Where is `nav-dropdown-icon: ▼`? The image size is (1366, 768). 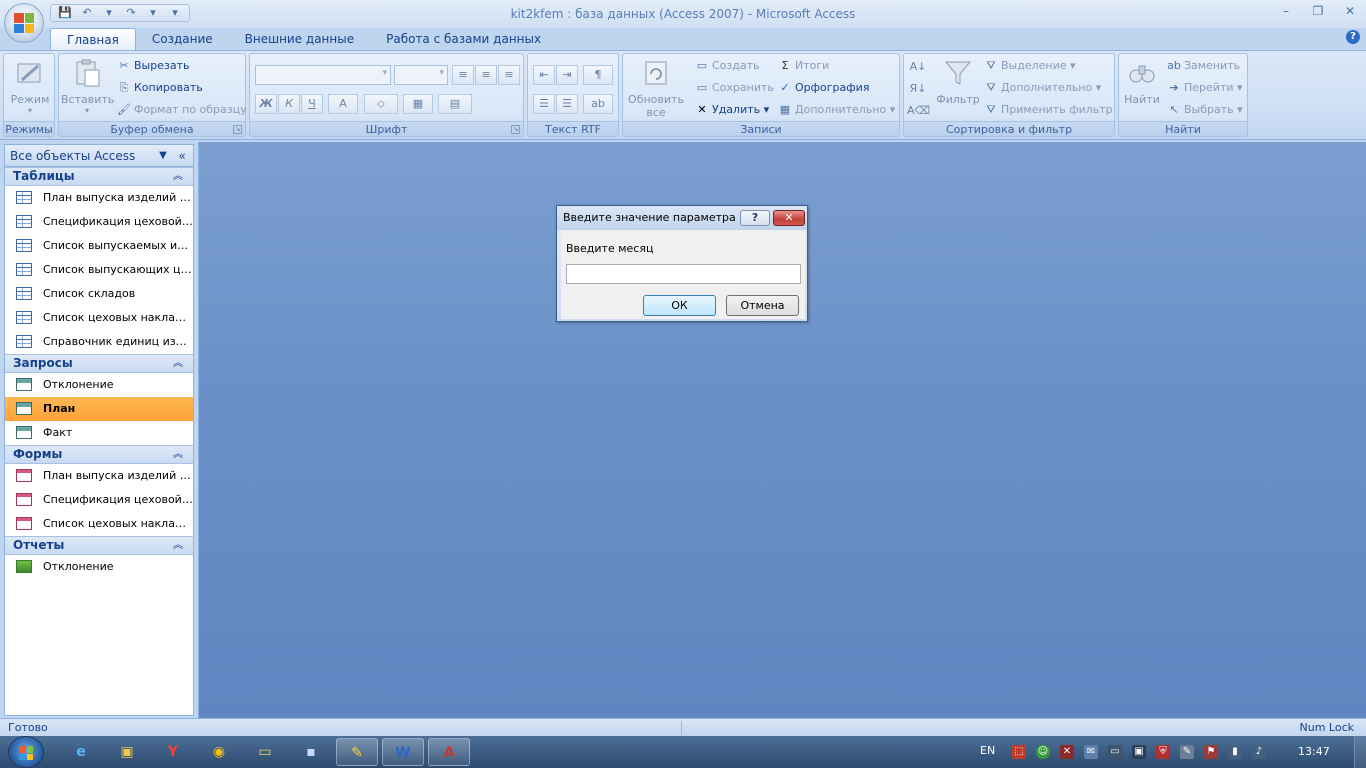
nav-dropdown-icon: ▼ is located at coordinates (163, 156).